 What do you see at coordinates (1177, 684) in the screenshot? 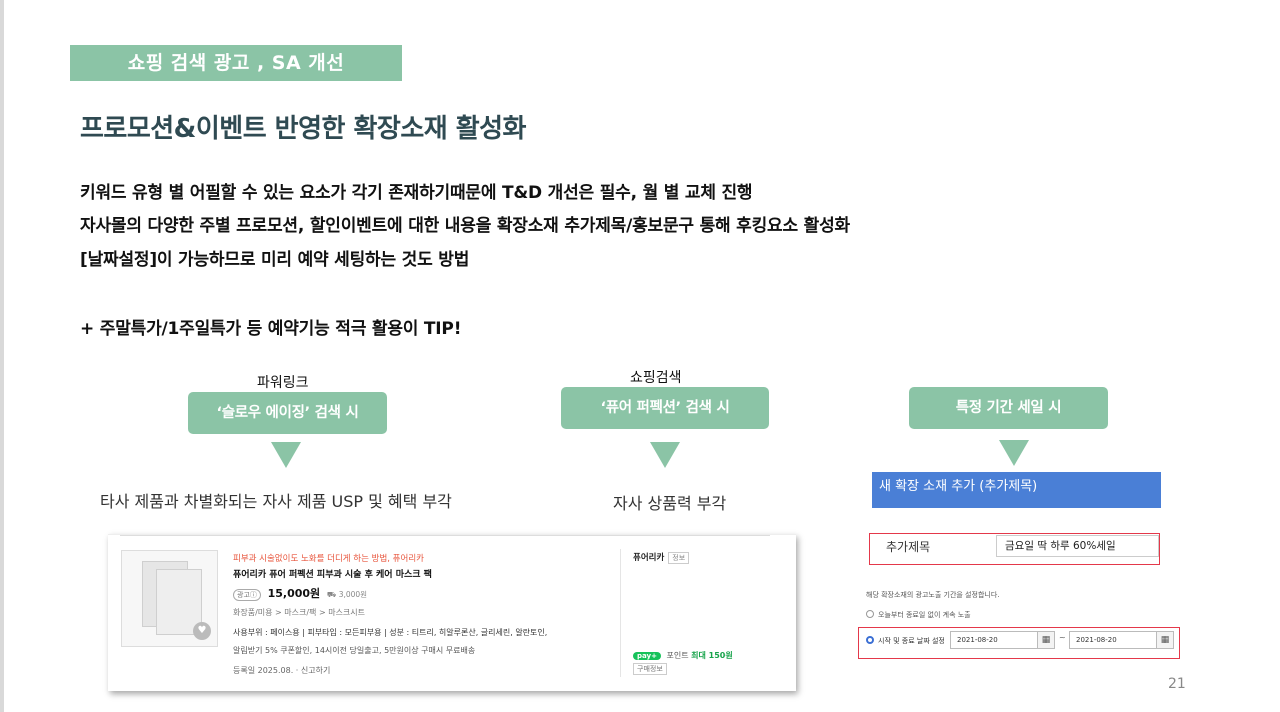
I see `page-number: 21` at bounding box center [1177, 684].